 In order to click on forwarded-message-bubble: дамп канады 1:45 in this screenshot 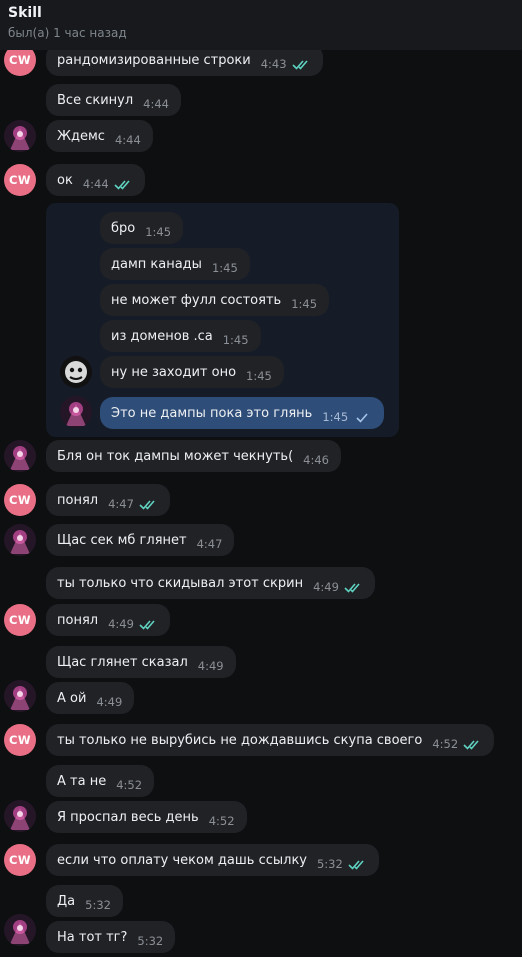, I will do `click(175, 264)`.